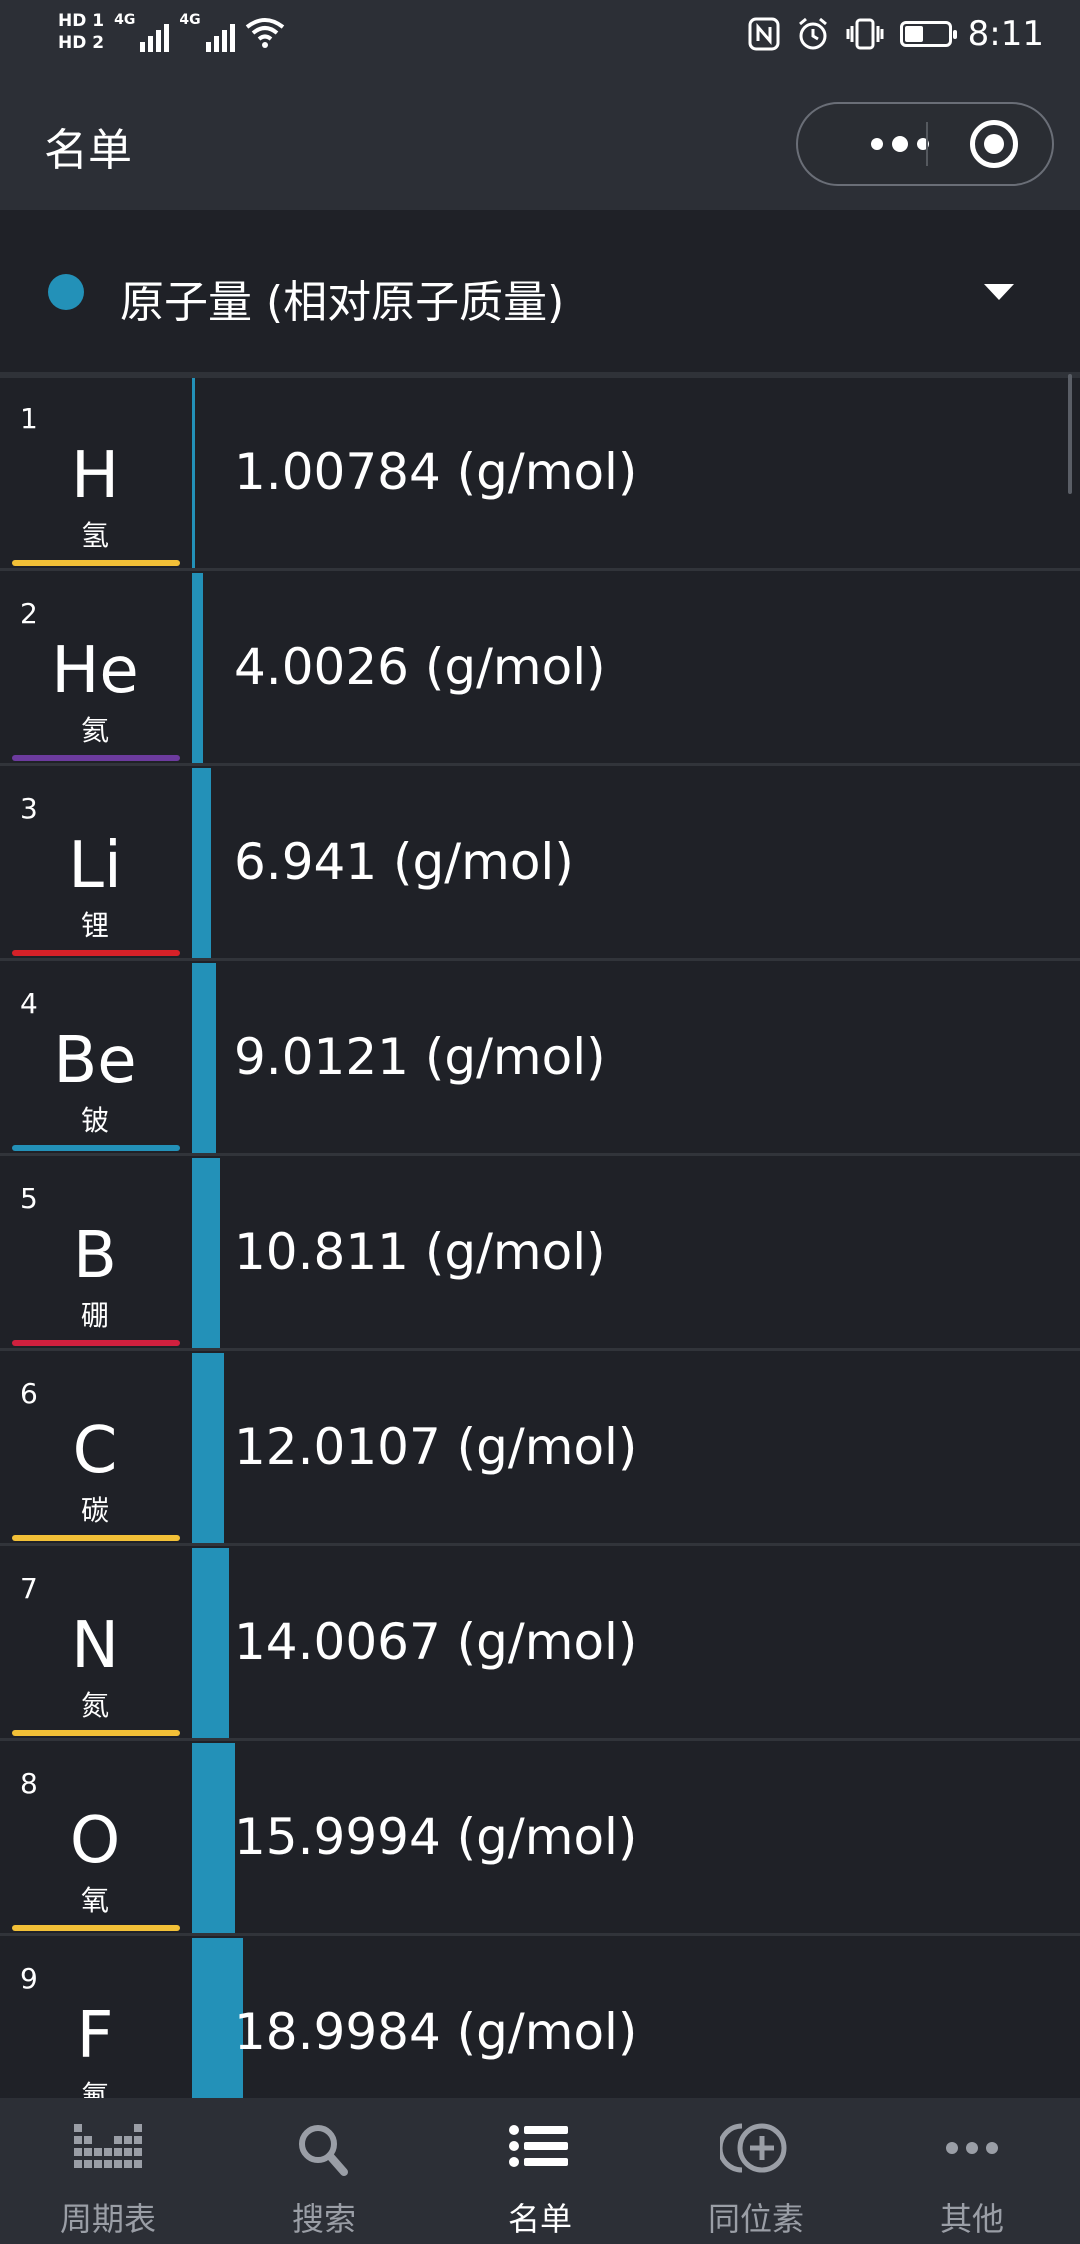 This screenshot has height=2244, width=1080. I want to click on sim1-label: HD 1, so click(81, 21).